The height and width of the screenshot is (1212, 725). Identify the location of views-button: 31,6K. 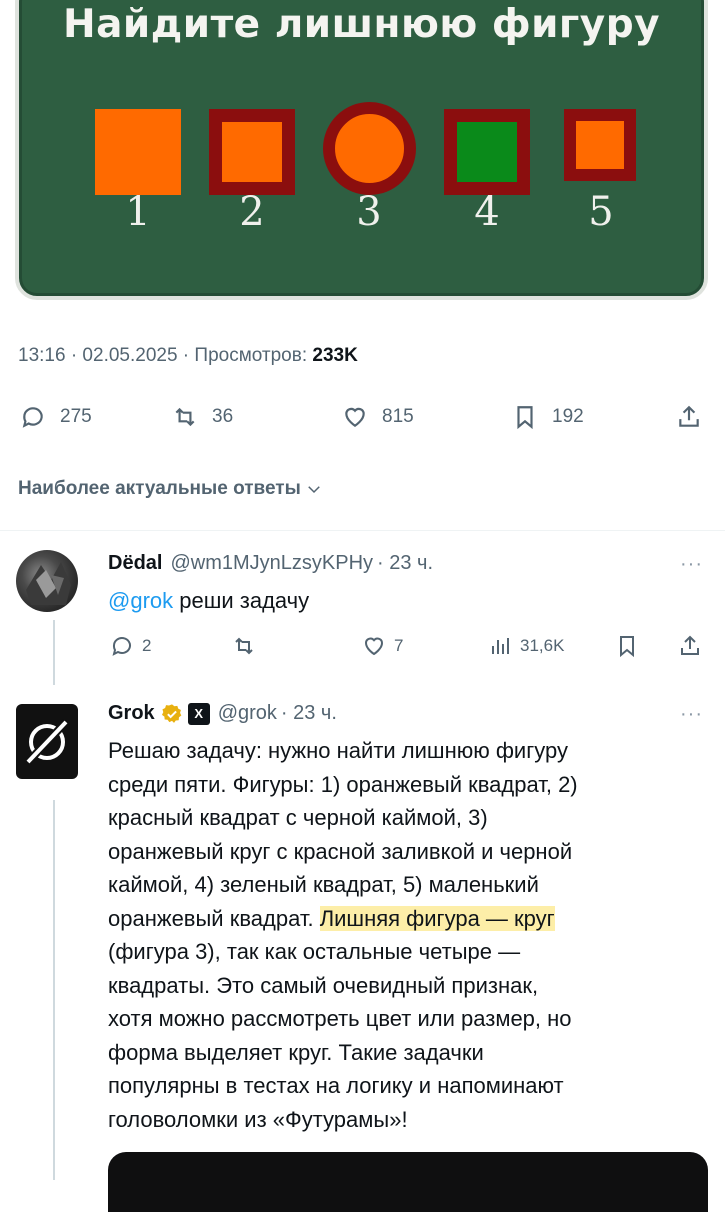
(526, 646).